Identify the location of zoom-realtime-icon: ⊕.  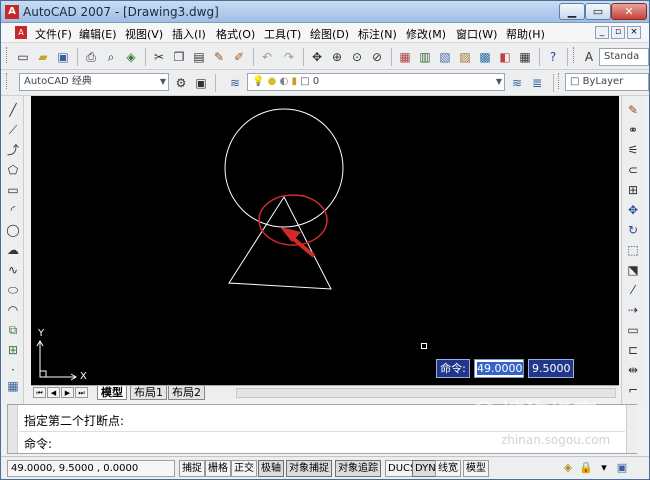
(337, 57).